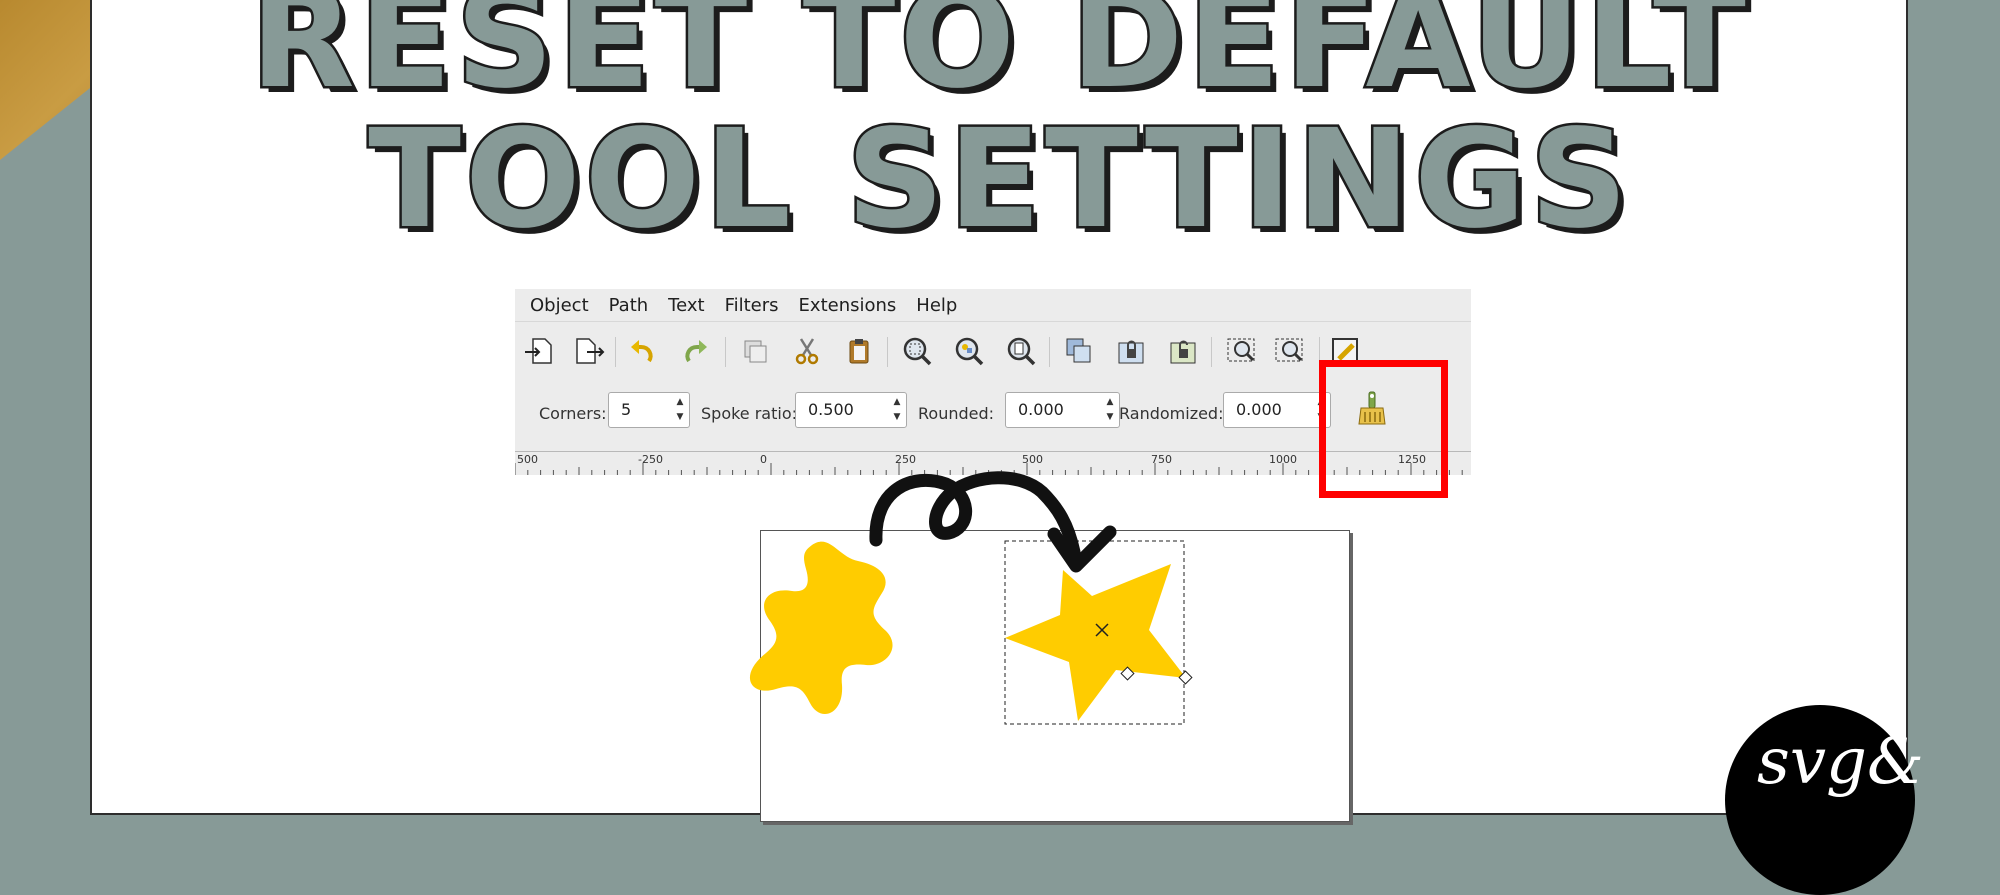 Image resolution: width=2000 pixels, height=895 pixels. What do you see at coordinates (1243, 351) in the screenshot?
I see `zoom-in-icon` at bounding box center [1243, 351].